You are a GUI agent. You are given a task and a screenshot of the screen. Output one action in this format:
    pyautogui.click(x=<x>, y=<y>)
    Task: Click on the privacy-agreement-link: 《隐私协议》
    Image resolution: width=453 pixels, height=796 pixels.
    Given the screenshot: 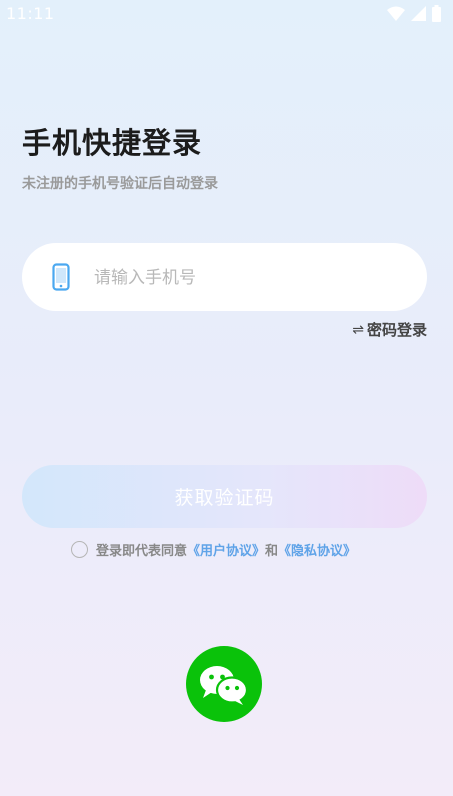 What is the action you would take?
    pyautogui.click(x=317, y=549)
    